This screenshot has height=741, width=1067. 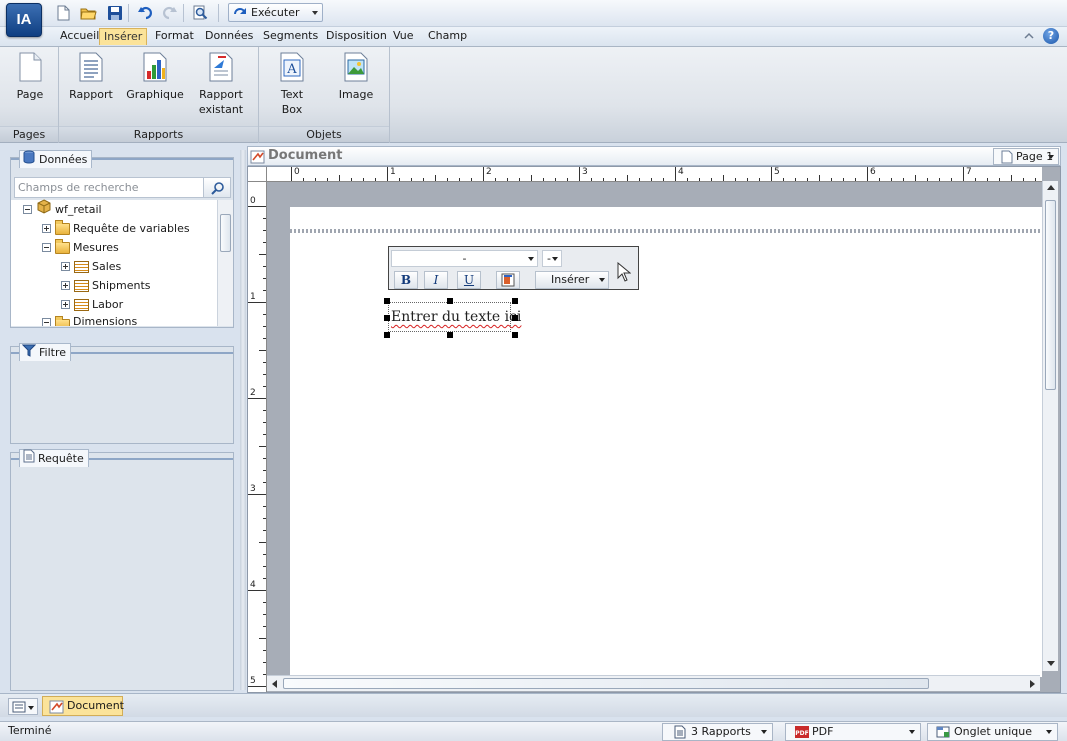 What do you see at coordinates (290, 36) in the screenshot?
I see `tab-segments: Segments` at bounding box center [290, 36].